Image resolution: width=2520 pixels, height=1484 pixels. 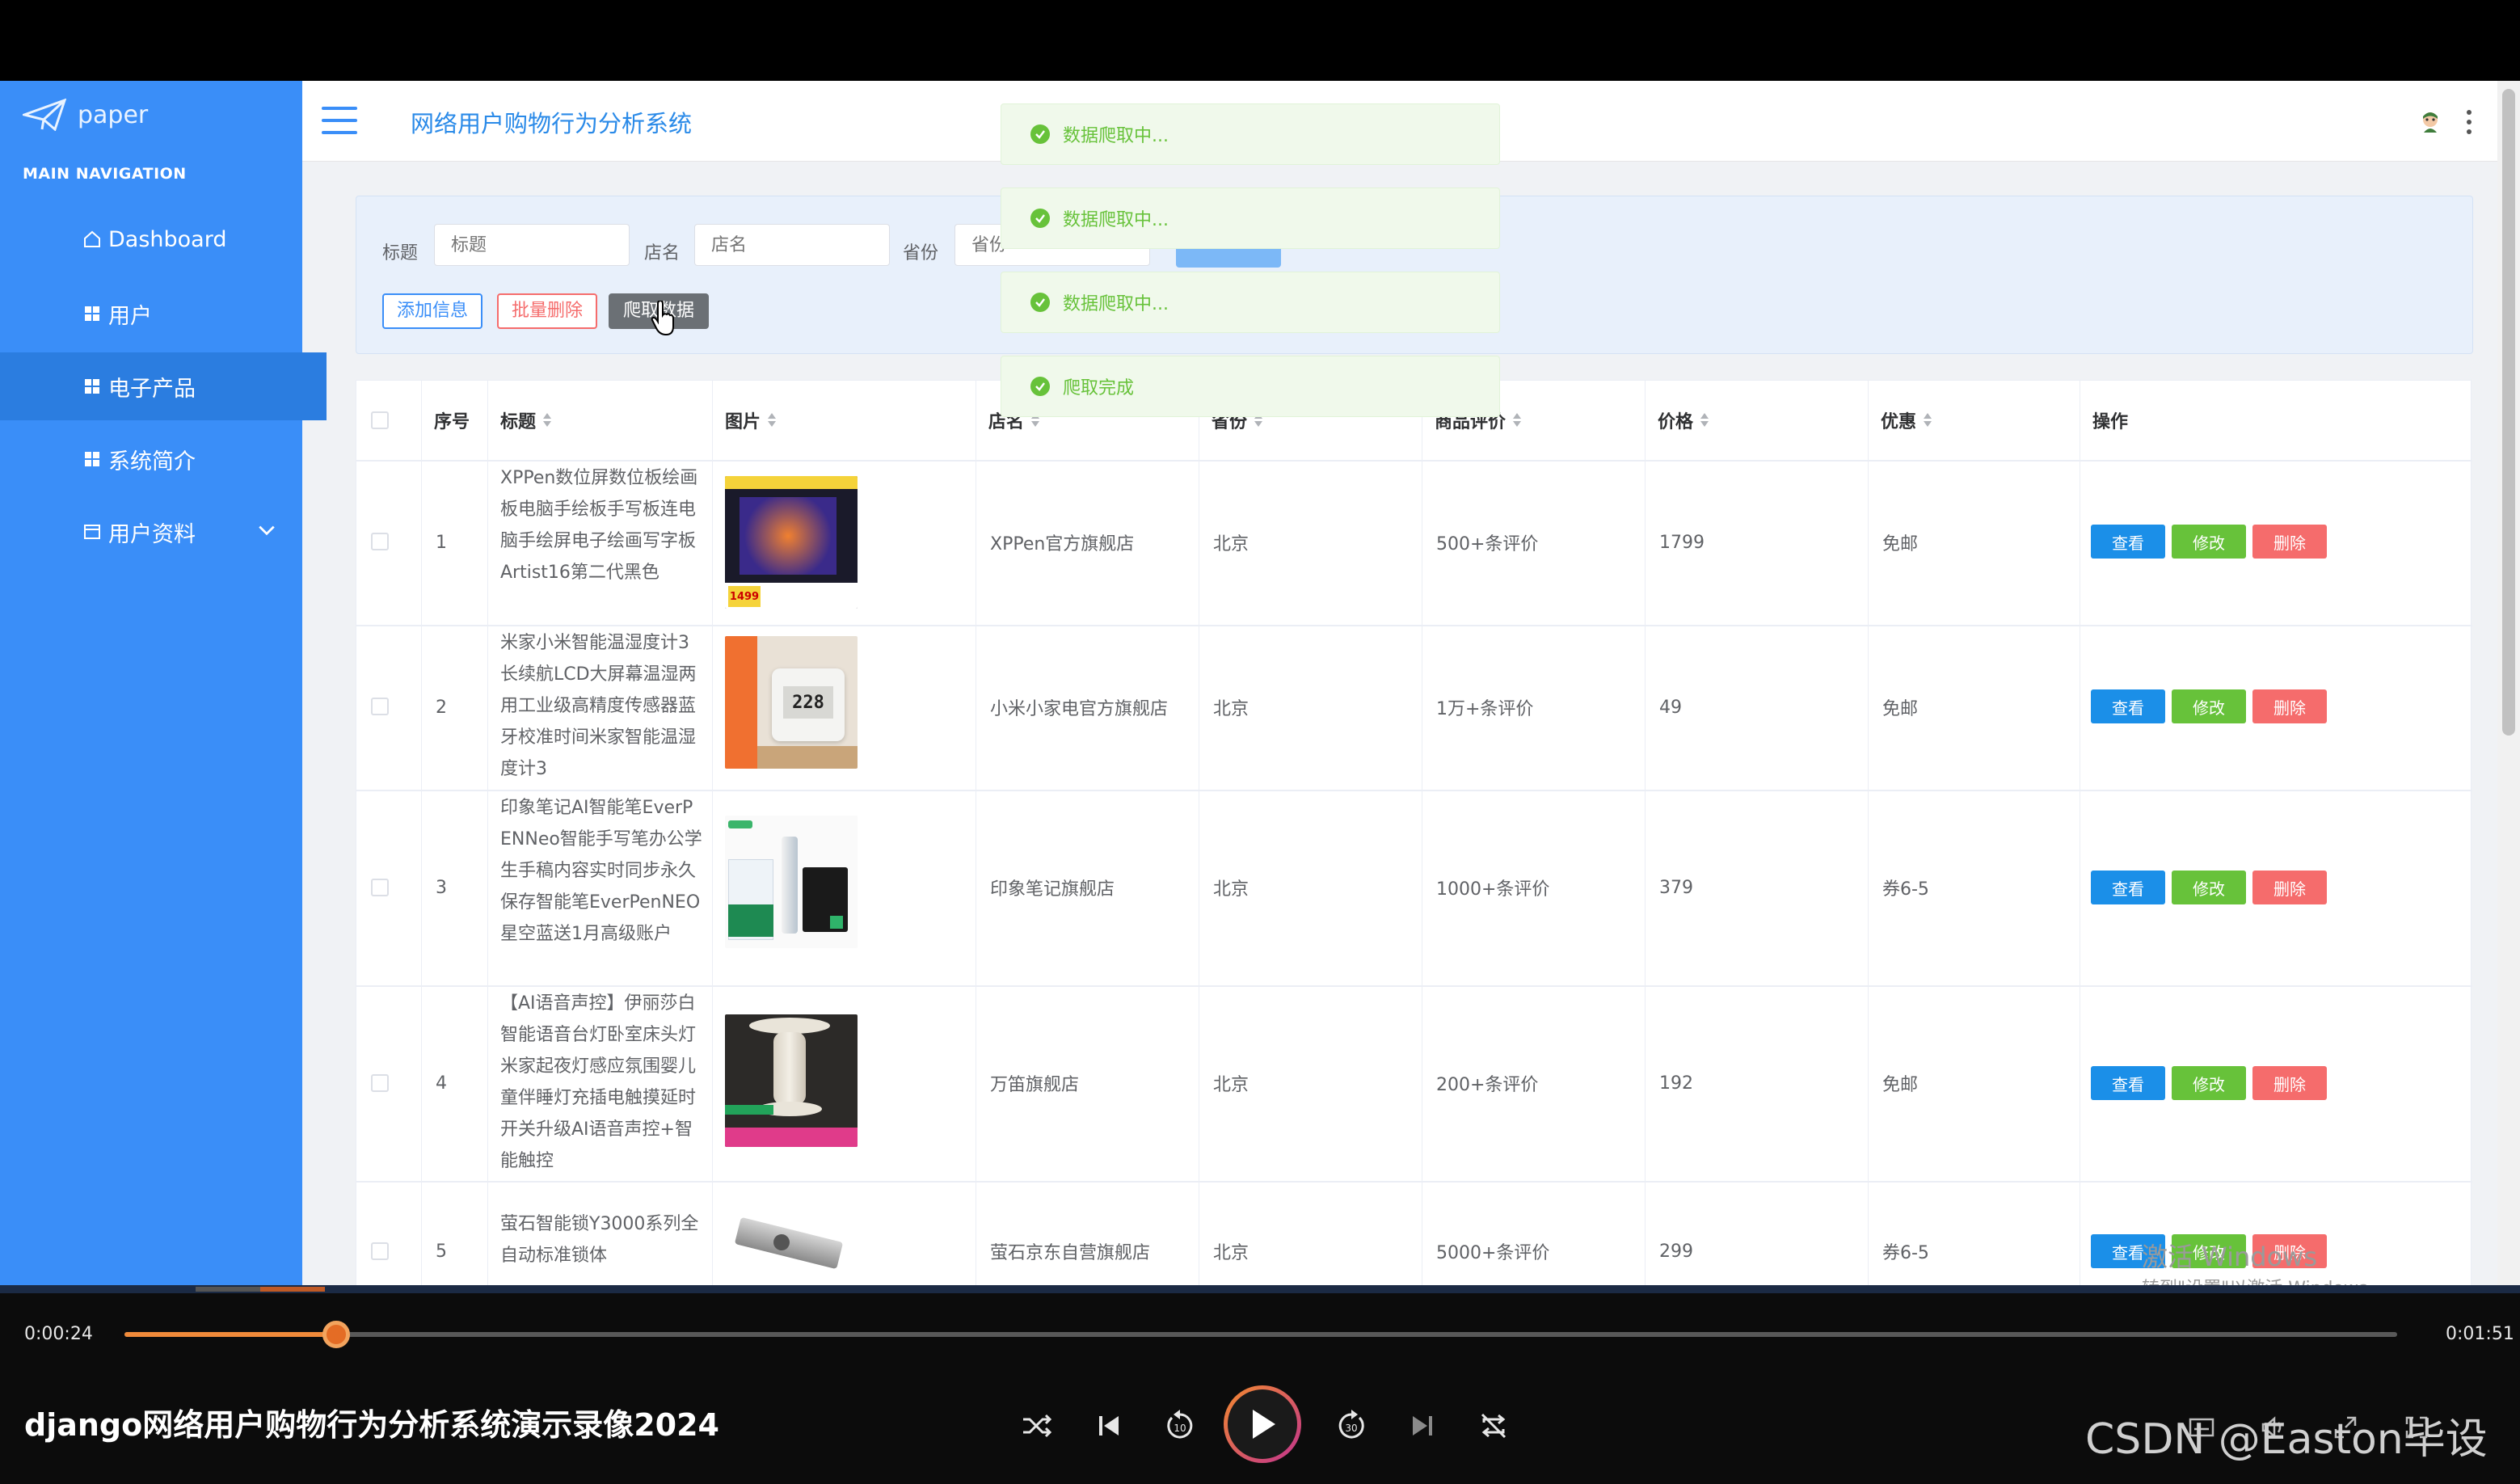 What do you see at coordinates (230, 1334) in the screenshot?
I see `progress-fill` at bounding box center [230, 1334].